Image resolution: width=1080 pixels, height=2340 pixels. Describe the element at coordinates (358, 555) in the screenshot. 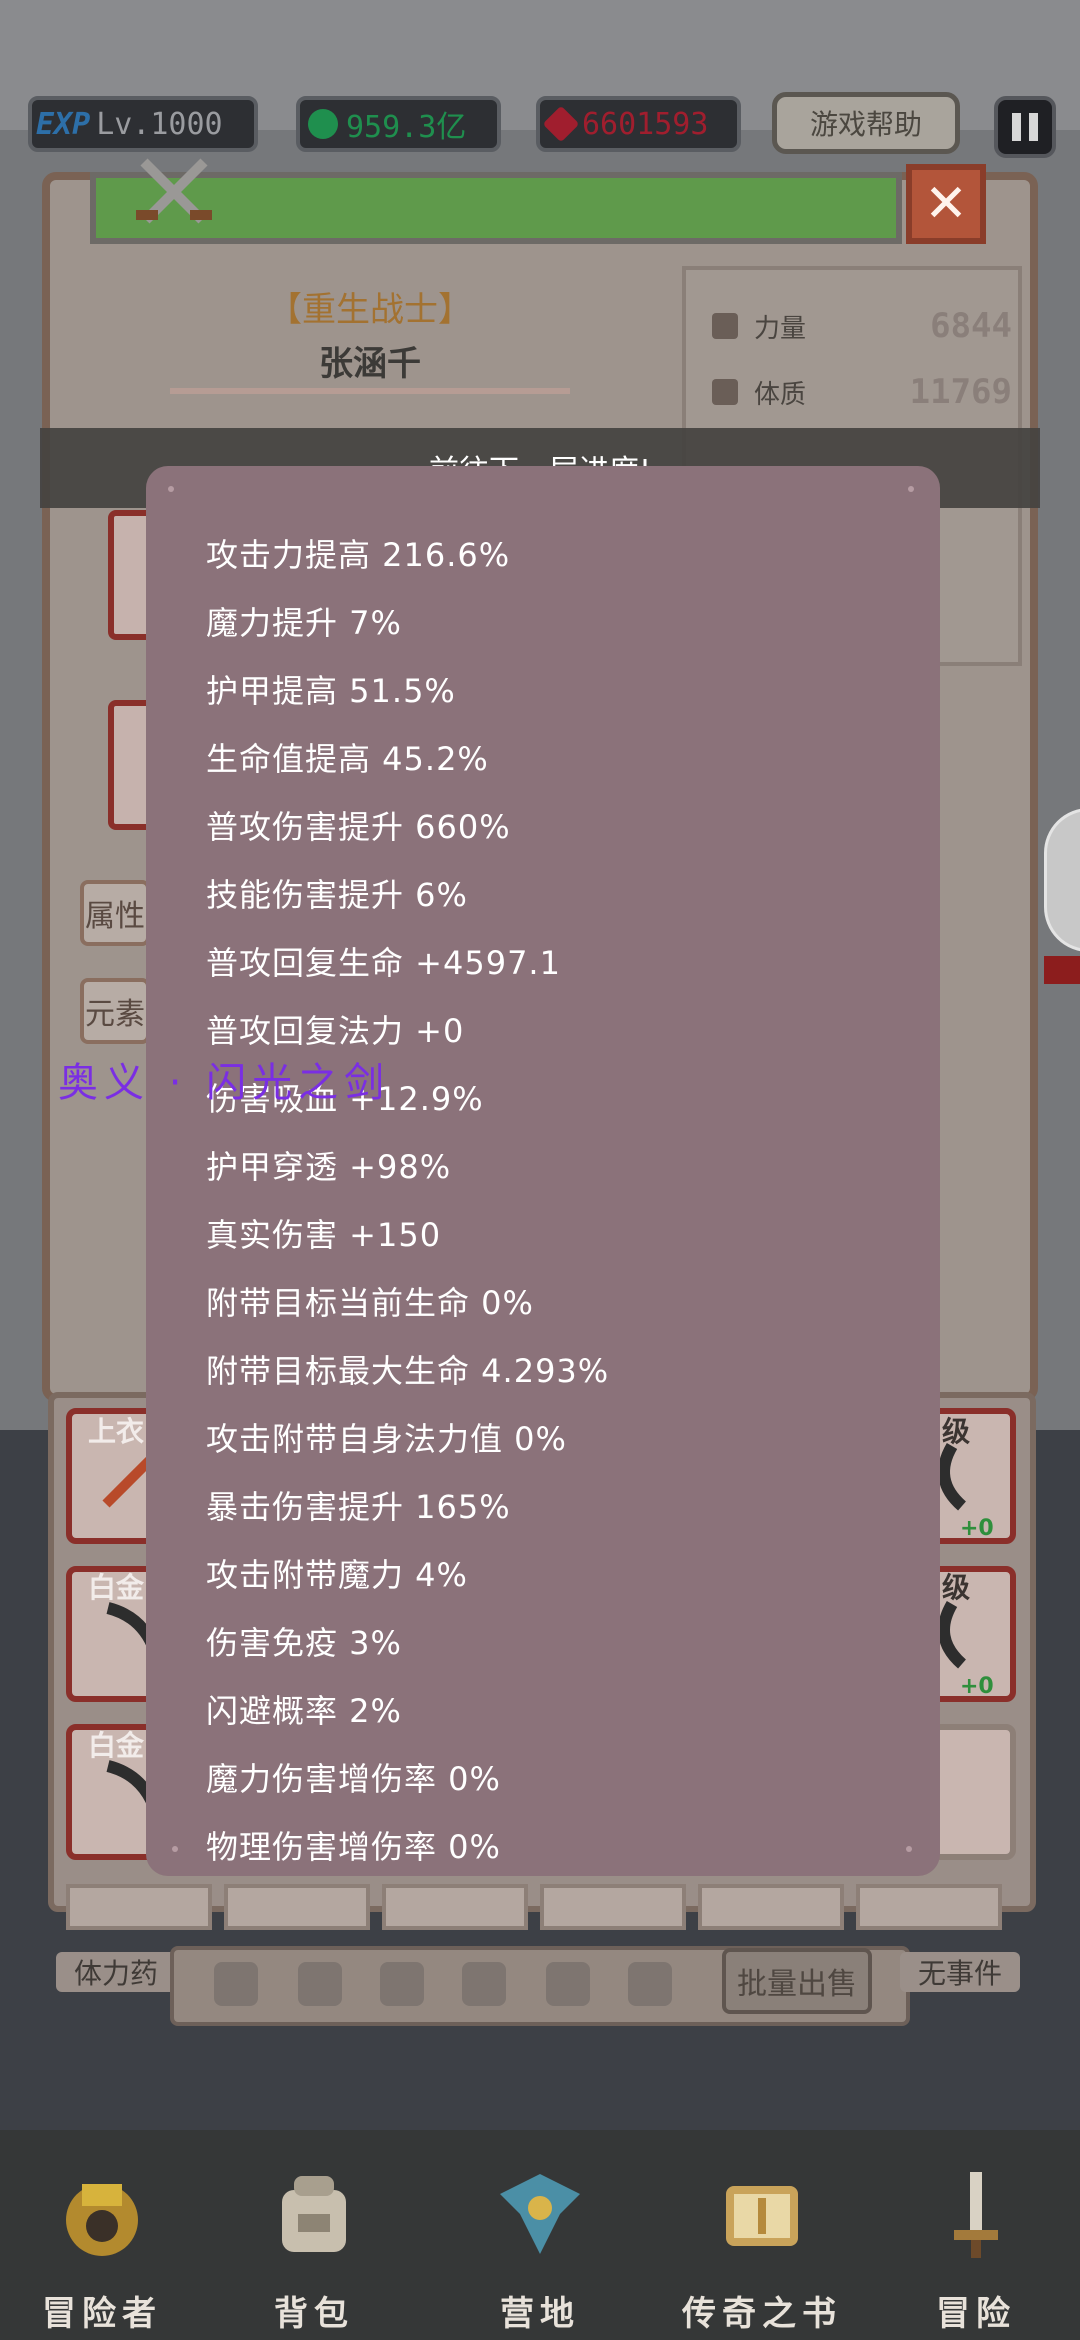

I see `stat-bonus-line: 攻击力提高 216.6%` at that location.